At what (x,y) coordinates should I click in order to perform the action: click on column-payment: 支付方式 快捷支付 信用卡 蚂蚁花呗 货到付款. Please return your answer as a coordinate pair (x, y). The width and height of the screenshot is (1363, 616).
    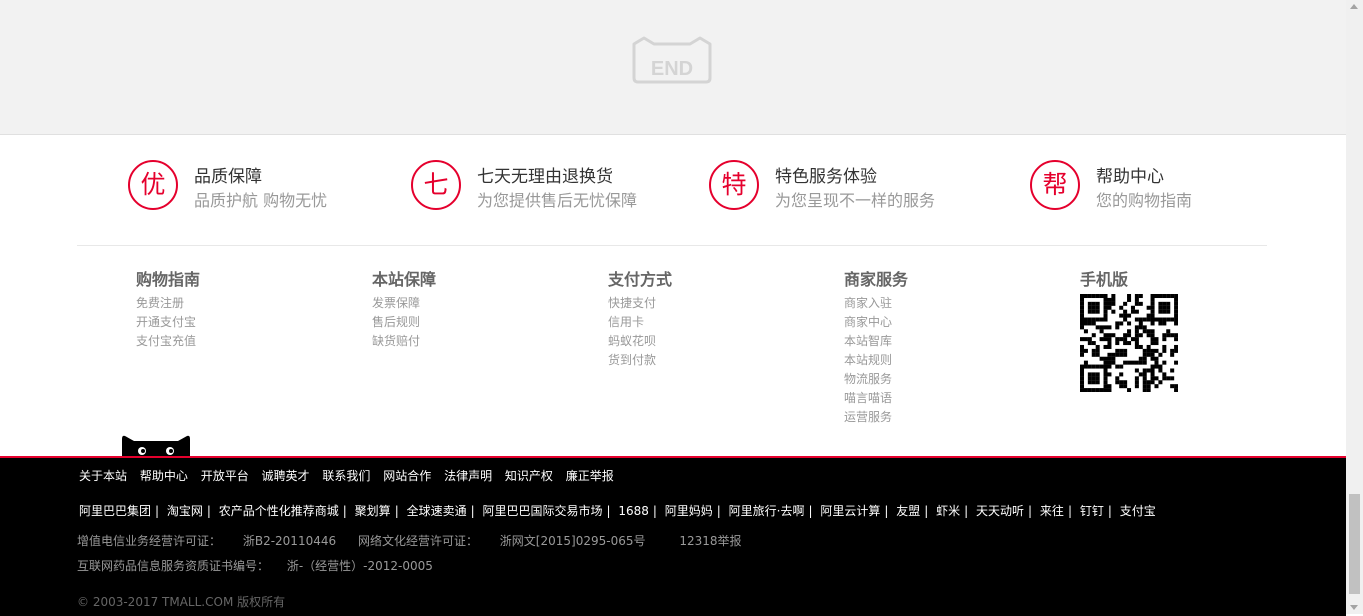
    Looking at the image, I should click on (640, 318).